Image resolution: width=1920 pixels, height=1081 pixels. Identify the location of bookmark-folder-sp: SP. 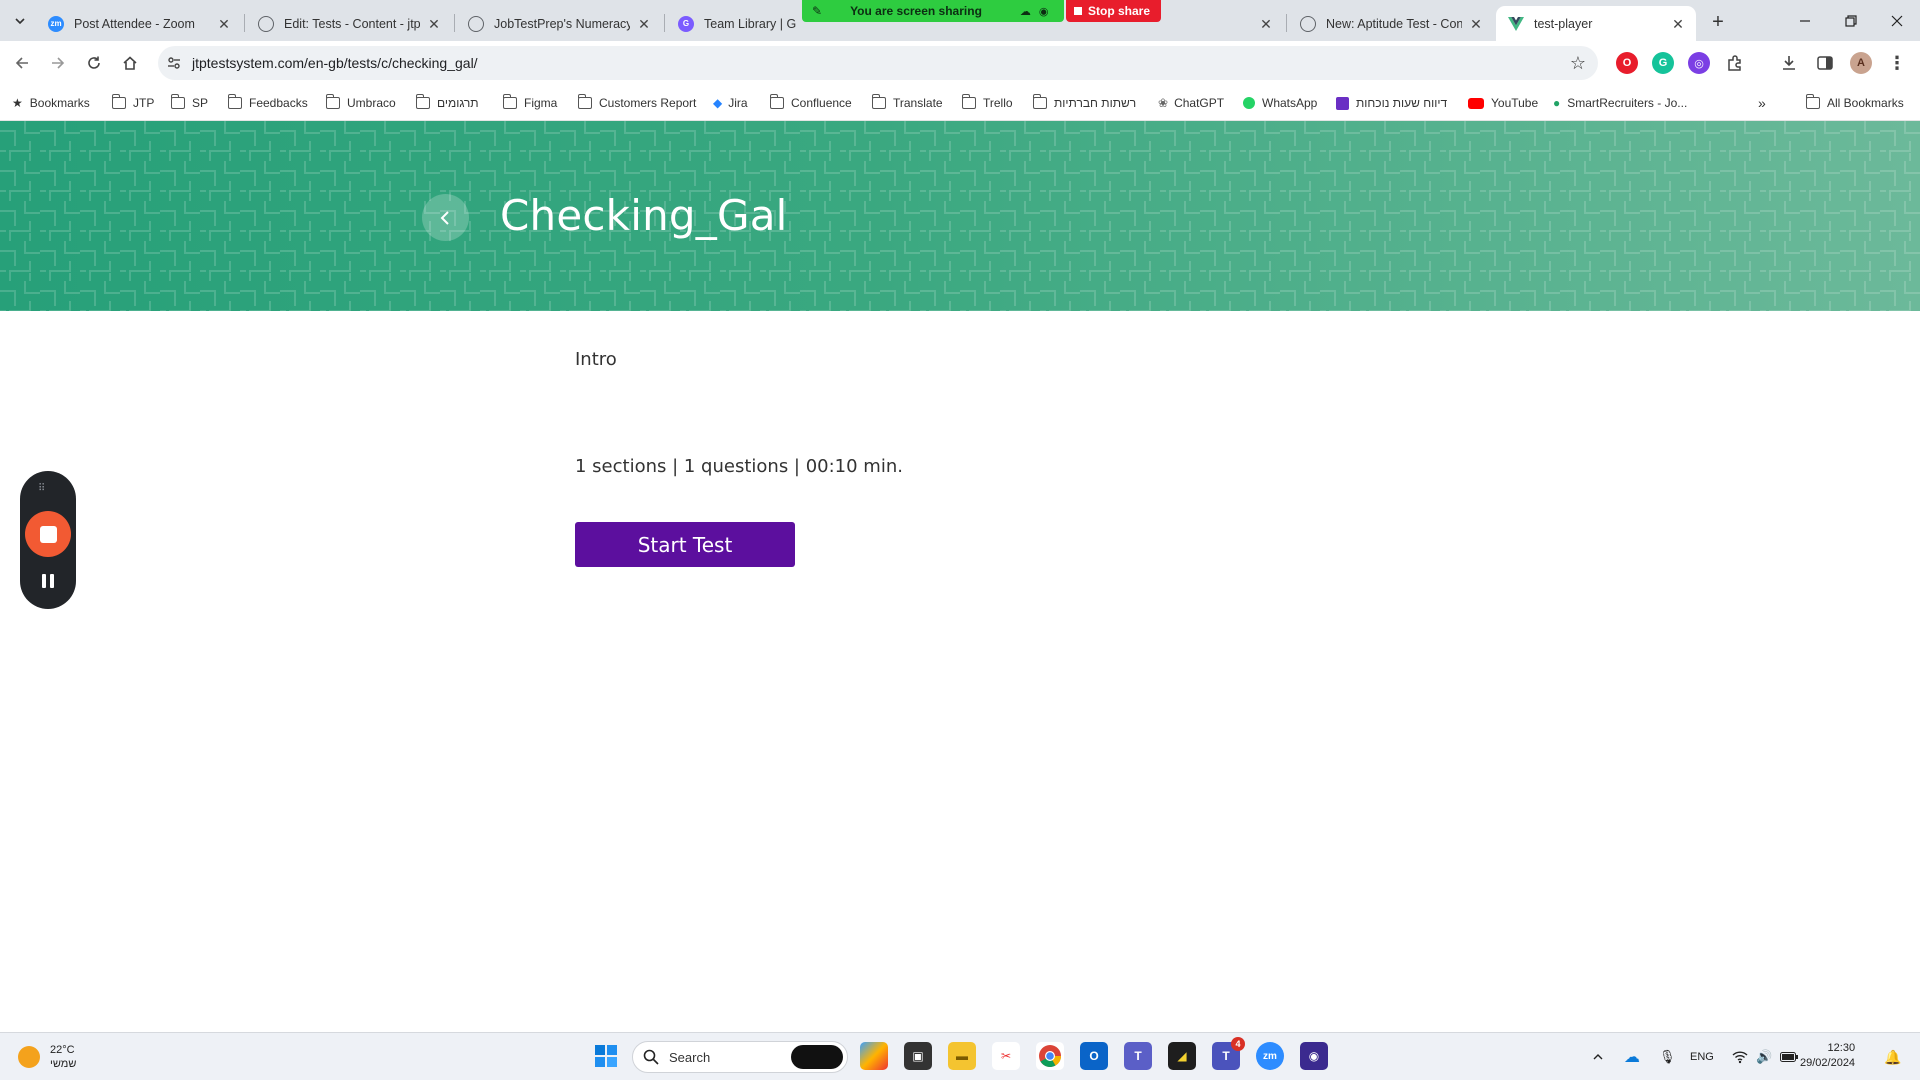
(189, 103).